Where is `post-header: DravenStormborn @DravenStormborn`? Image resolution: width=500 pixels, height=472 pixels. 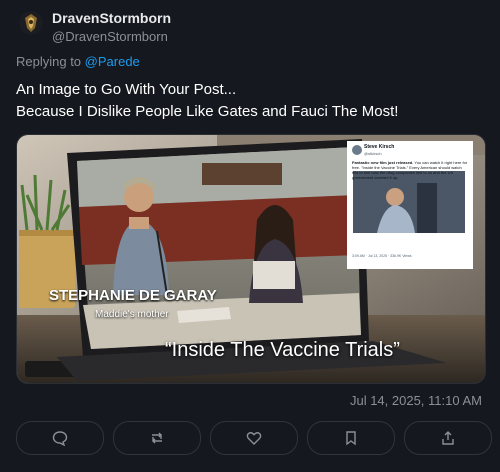
post-header: DravenStormborn @DravenStormborn is located at coordinates (94, 27).